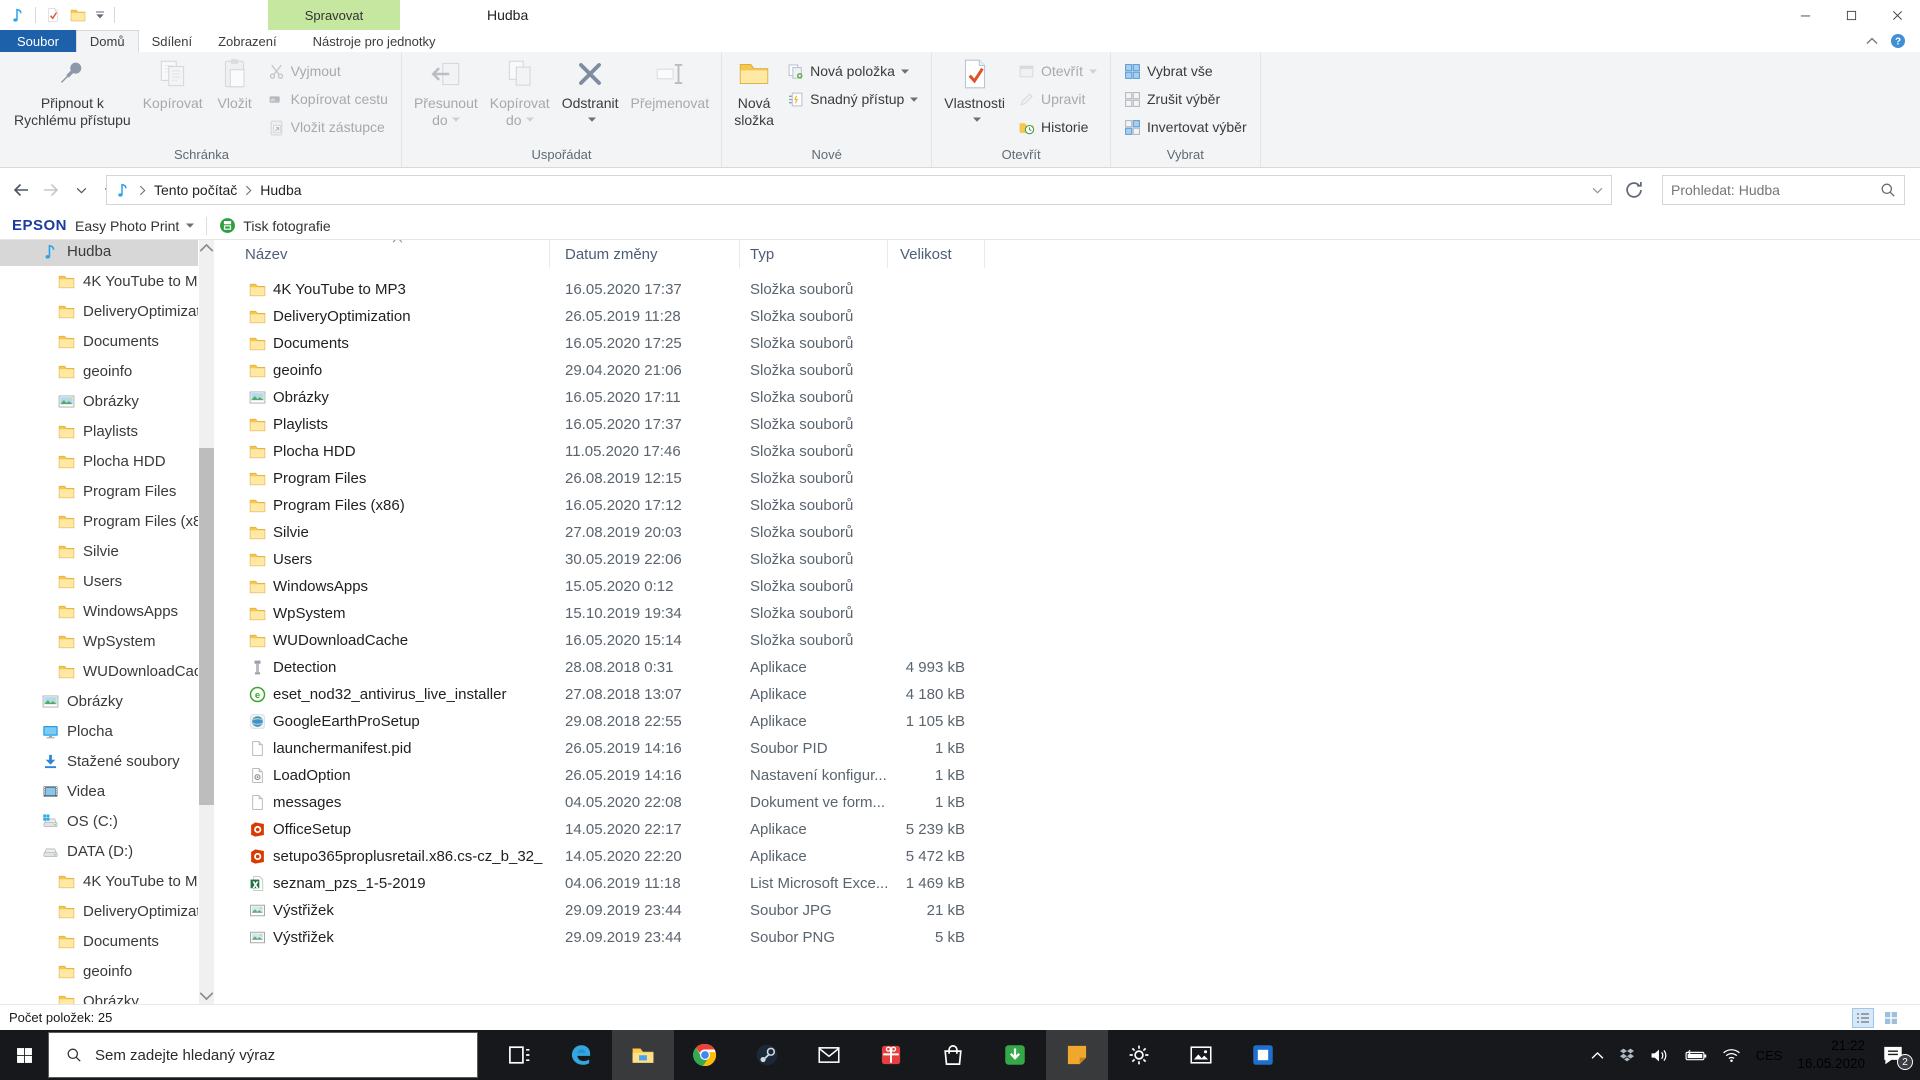  What do you see at coordinates (1597, 190) in the screenshot?
I see `address-dropdown-icon` at bounding box center [1597, 190].